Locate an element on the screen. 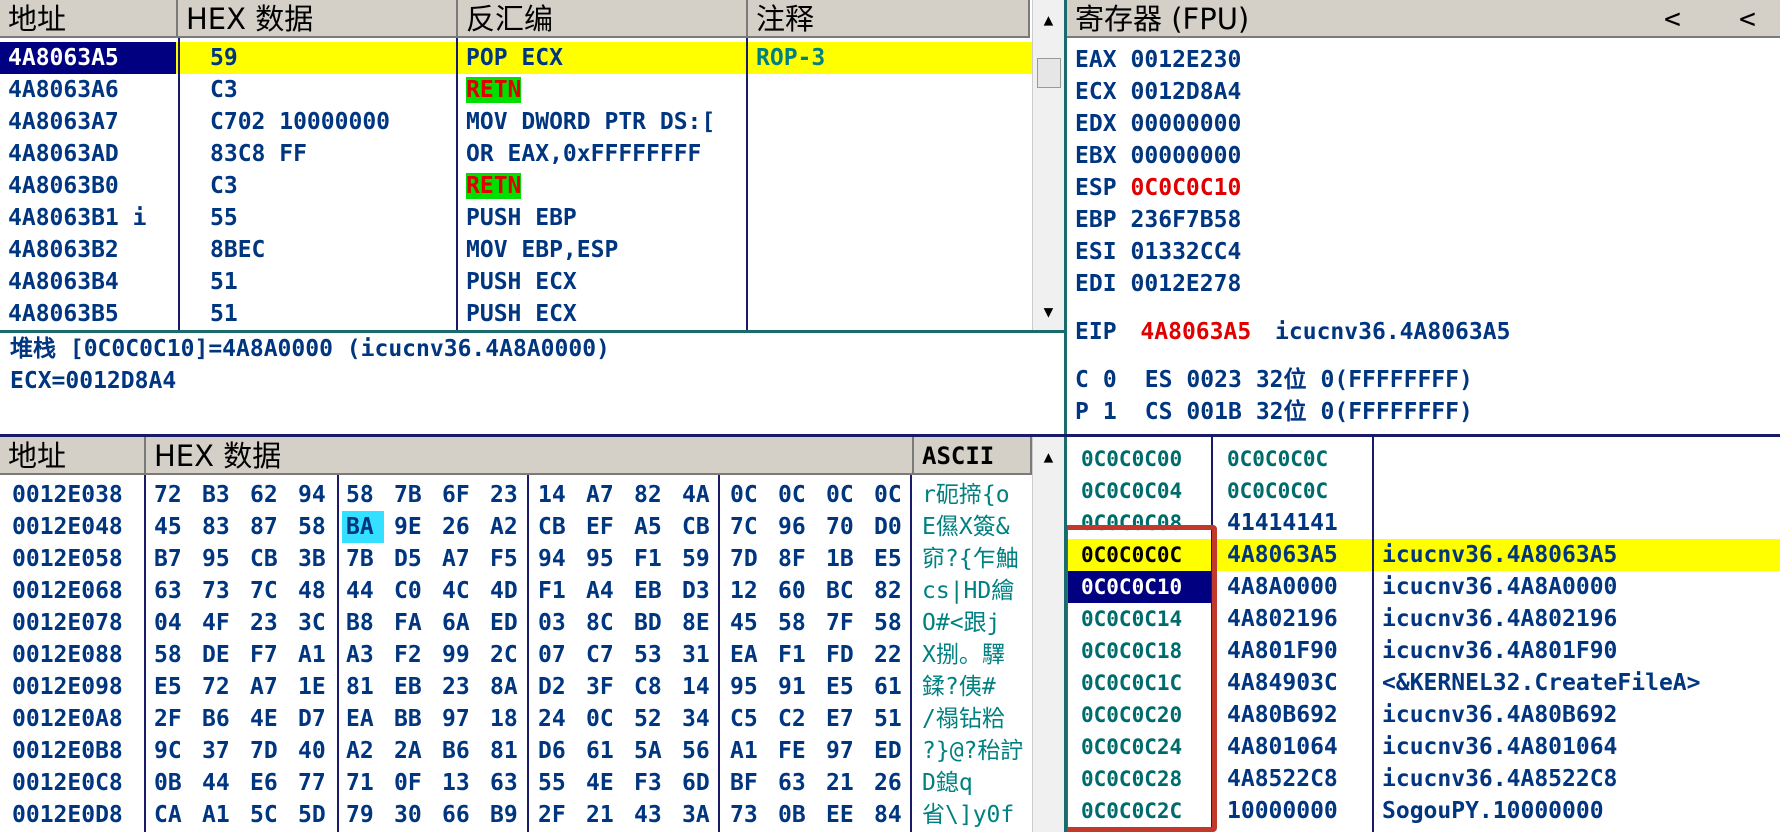 This screenshot has width=1780, height=832. dump-byte: 04 is located at coordinates (171, 623).